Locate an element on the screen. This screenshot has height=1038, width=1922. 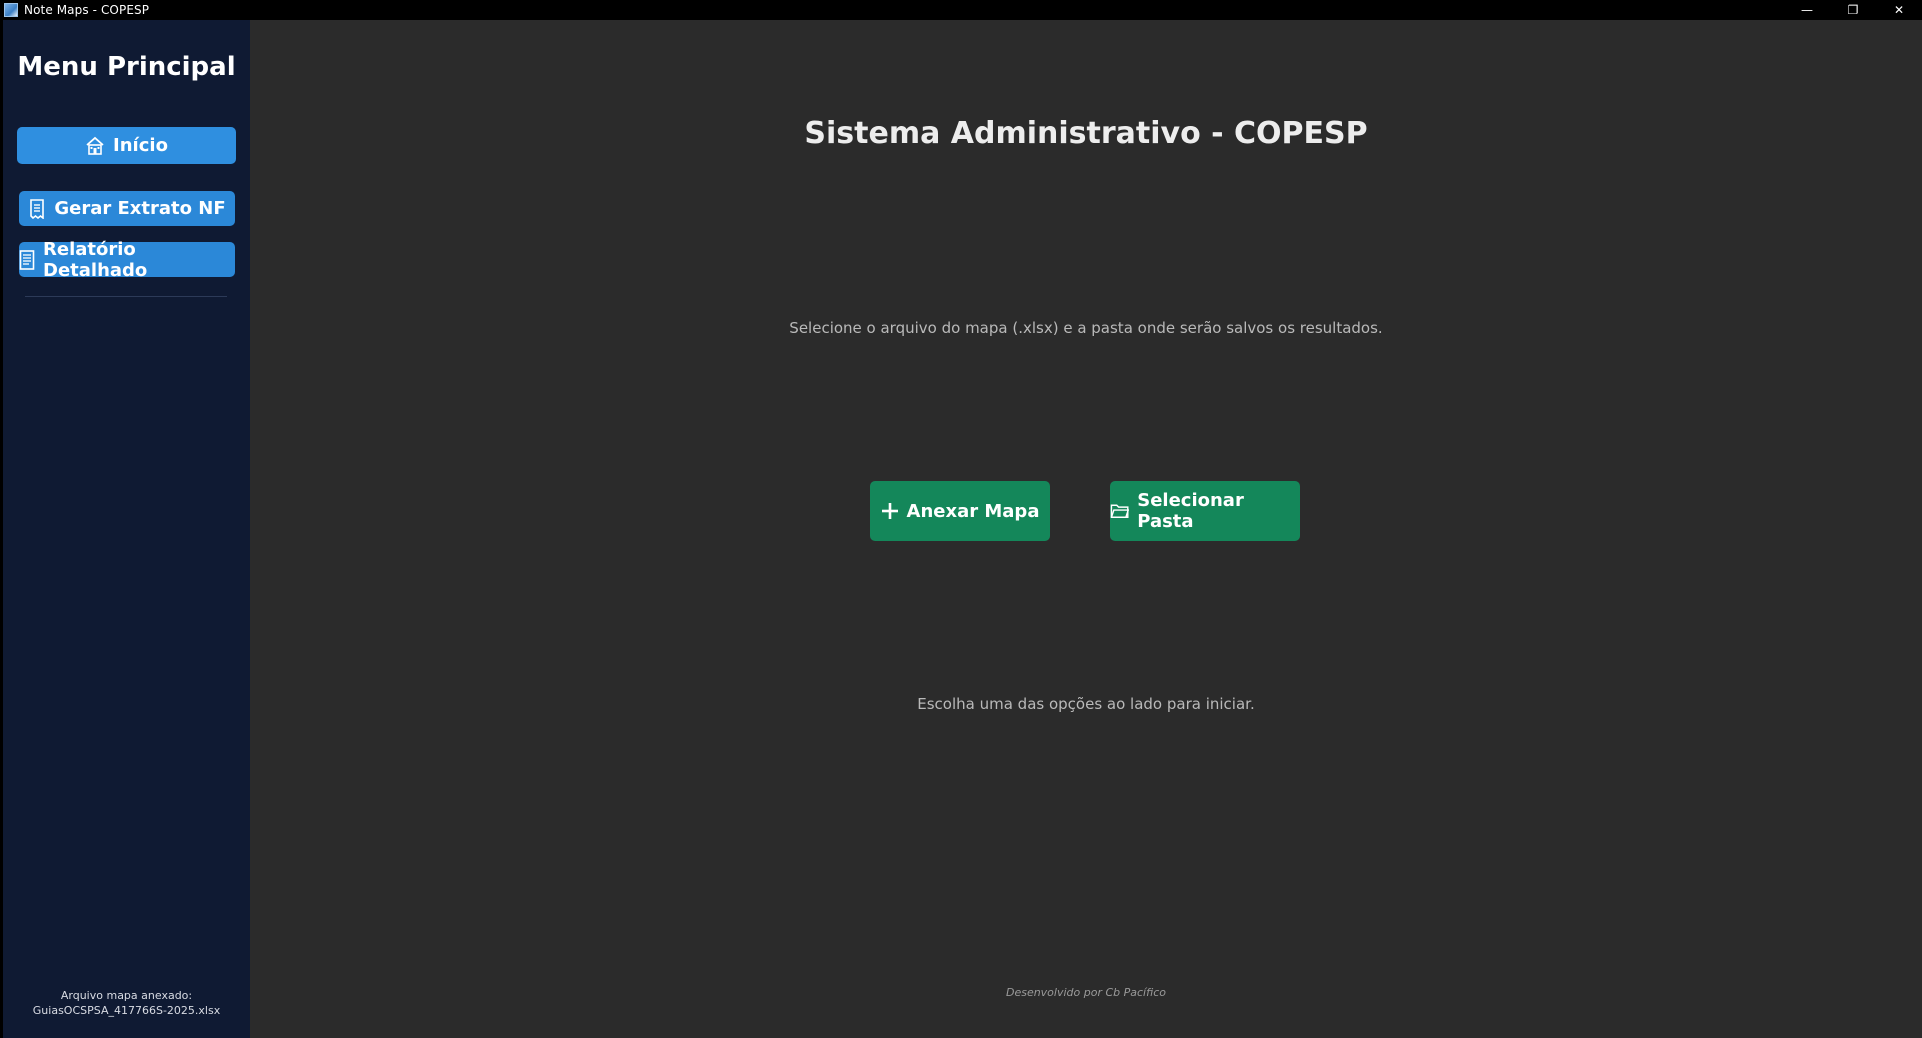
restore-button: ❐ is located at coordinates (1853, 10).